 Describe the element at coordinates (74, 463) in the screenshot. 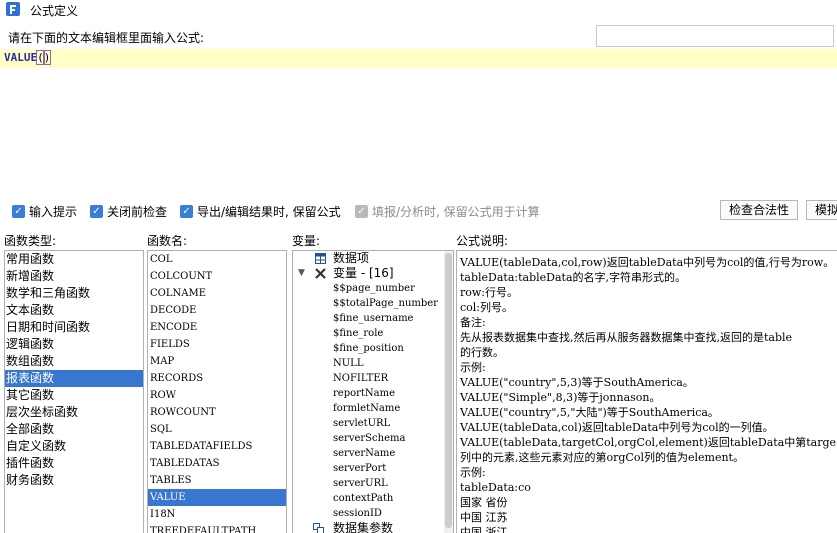

I see `category-item: 插件函数` at that location.